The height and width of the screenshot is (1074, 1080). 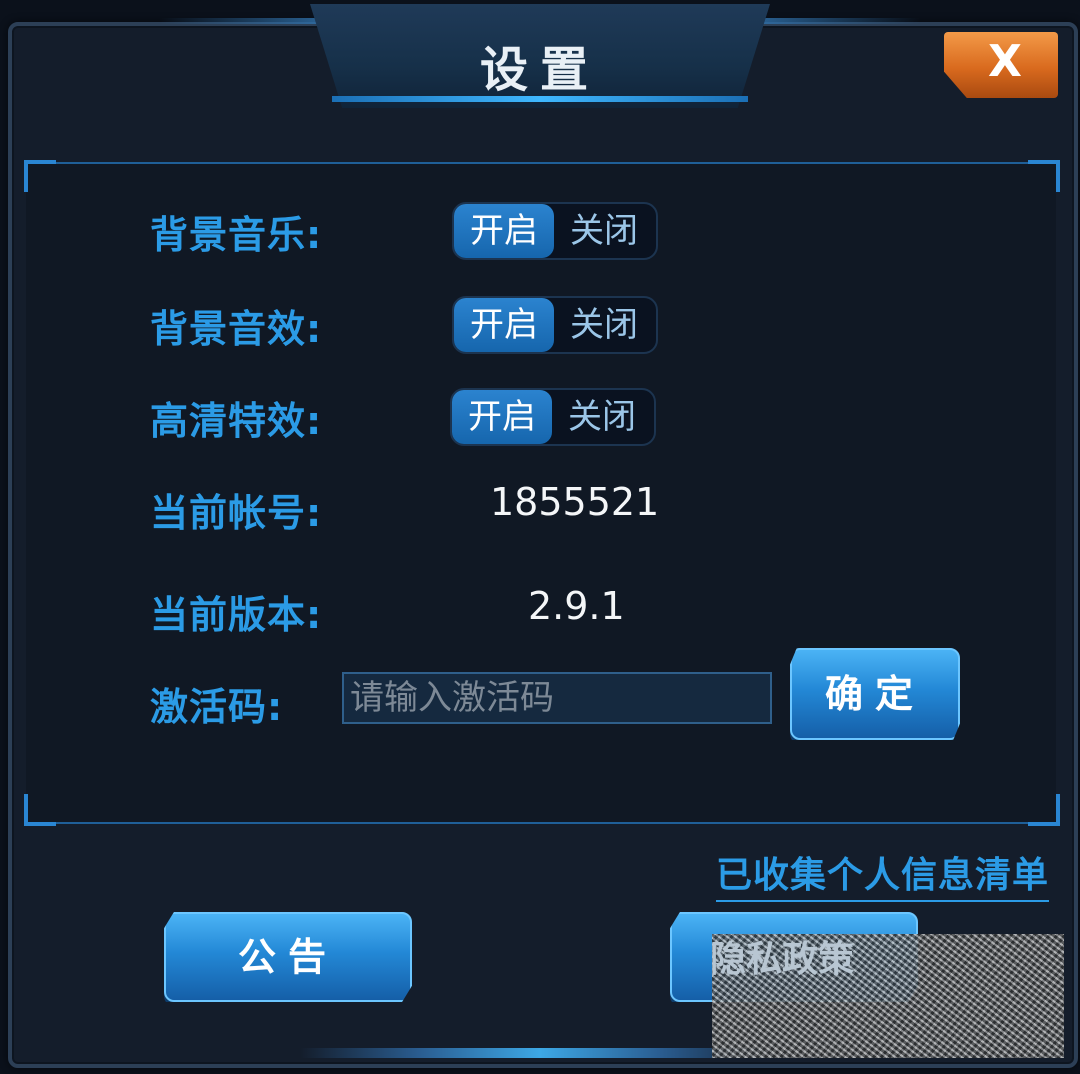 What do you see at coordinates (236, 235) in the screenshot?
I see `bg-music-label: 背景音乐:` at bounding box center [236, 235].